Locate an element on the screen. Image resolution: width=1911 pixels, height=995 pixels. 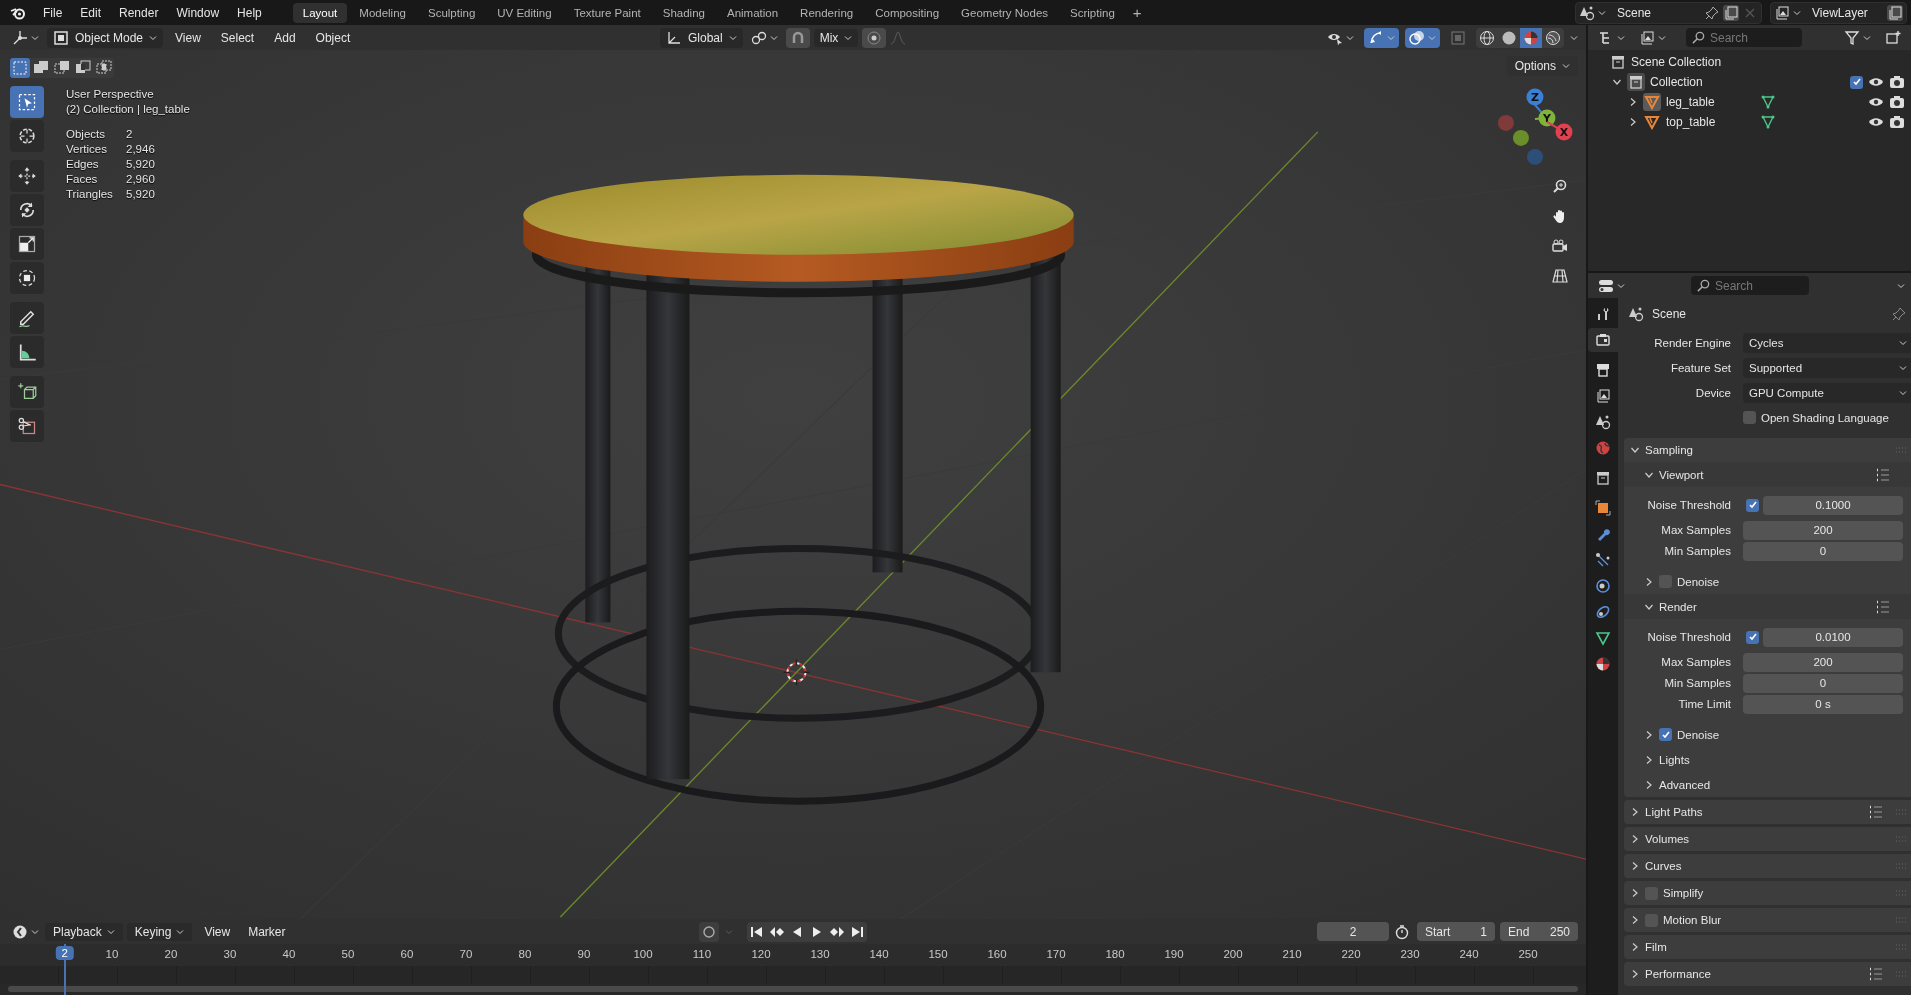
shading-mode-button is located at coordinates (1531, 37).